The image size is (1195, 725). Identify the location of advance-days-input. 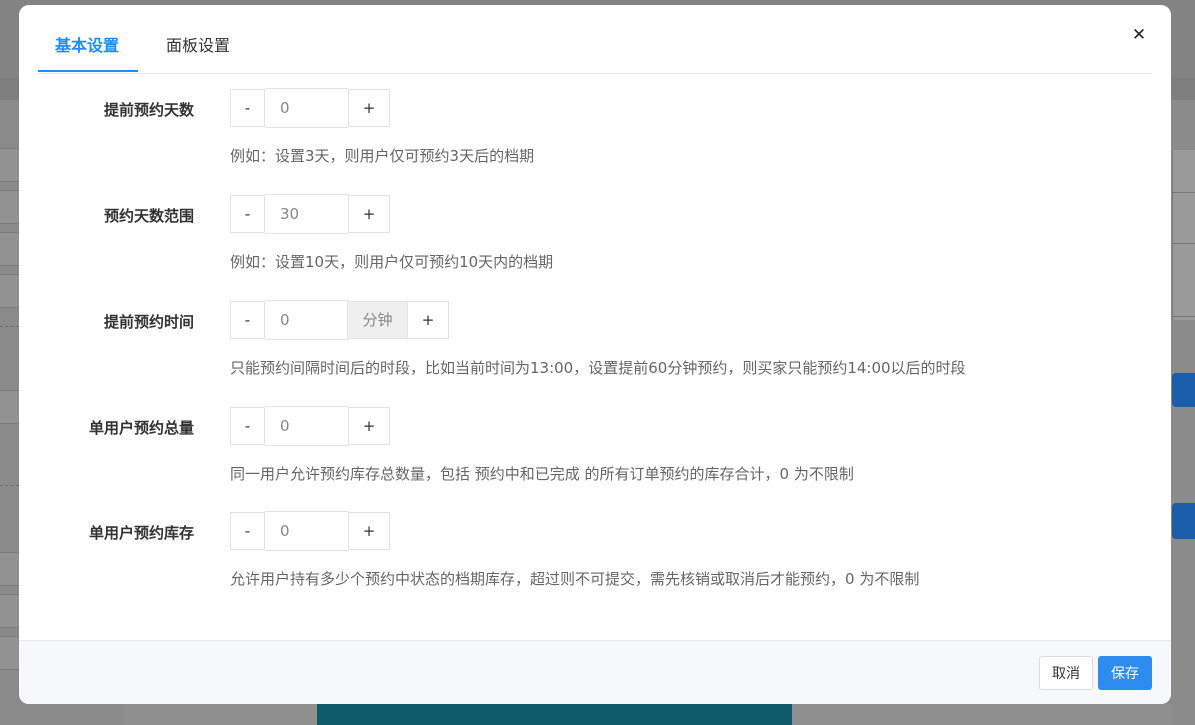
(306, 108).